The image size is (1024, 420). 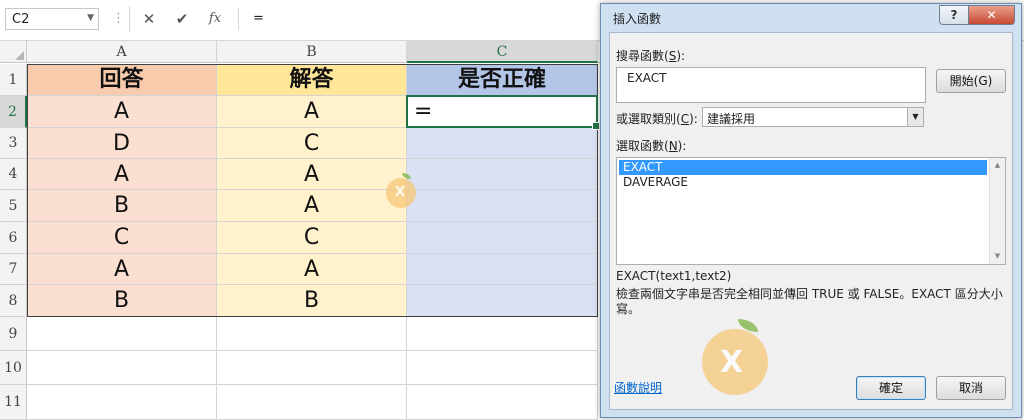 I want to click on drag-handle-icon: ⋮, so click(x=118, y=18).